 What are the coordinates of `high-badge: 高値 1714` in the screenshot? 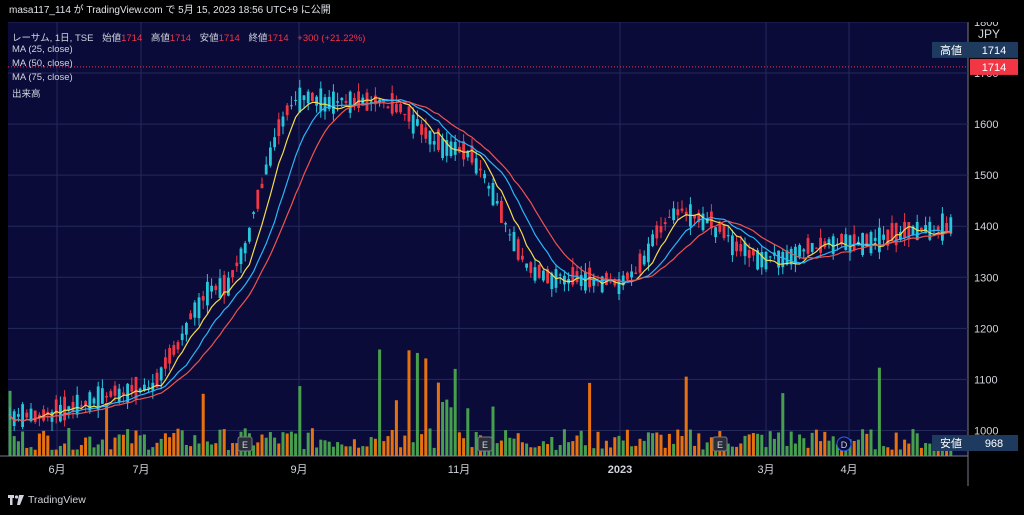 It's located at (975, 49).